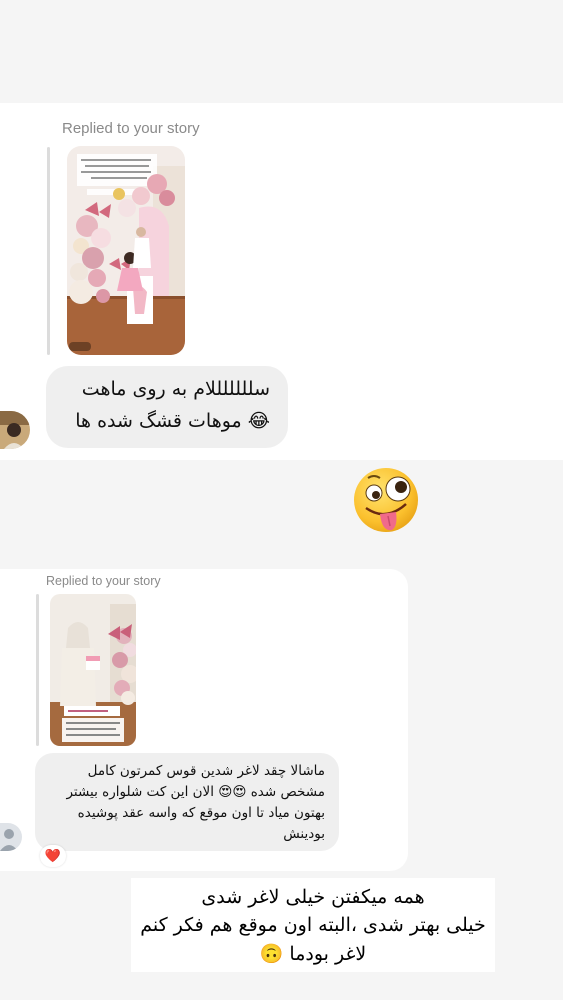  I want to click on message-text: موهات قشگ شده ها, so click(158, 421).